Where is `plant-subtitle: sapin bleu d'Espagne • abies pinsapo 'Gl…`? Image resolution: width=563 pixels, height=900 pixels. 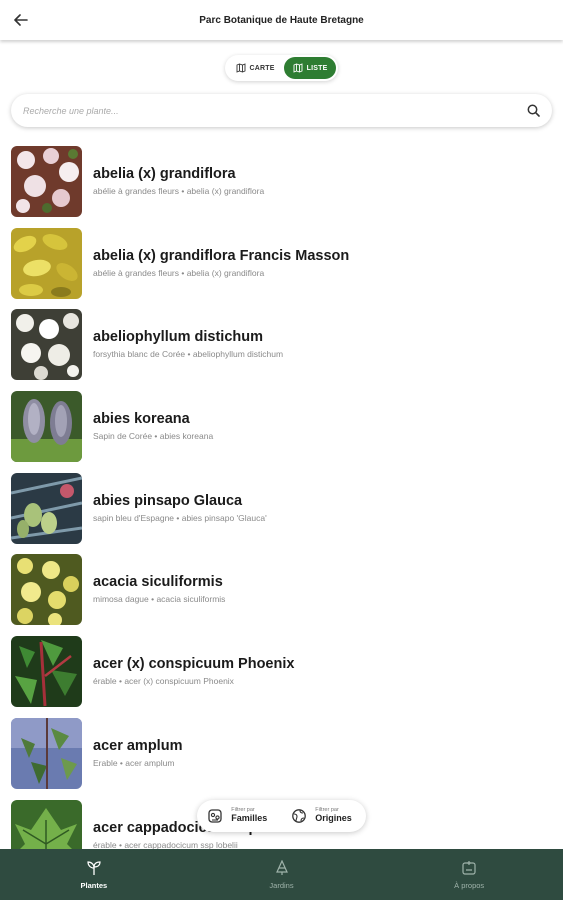 plant-subtitle: sapin bleu d'Espagne • abies pinsapo 'Gl… is located at coordinates (180, 517).